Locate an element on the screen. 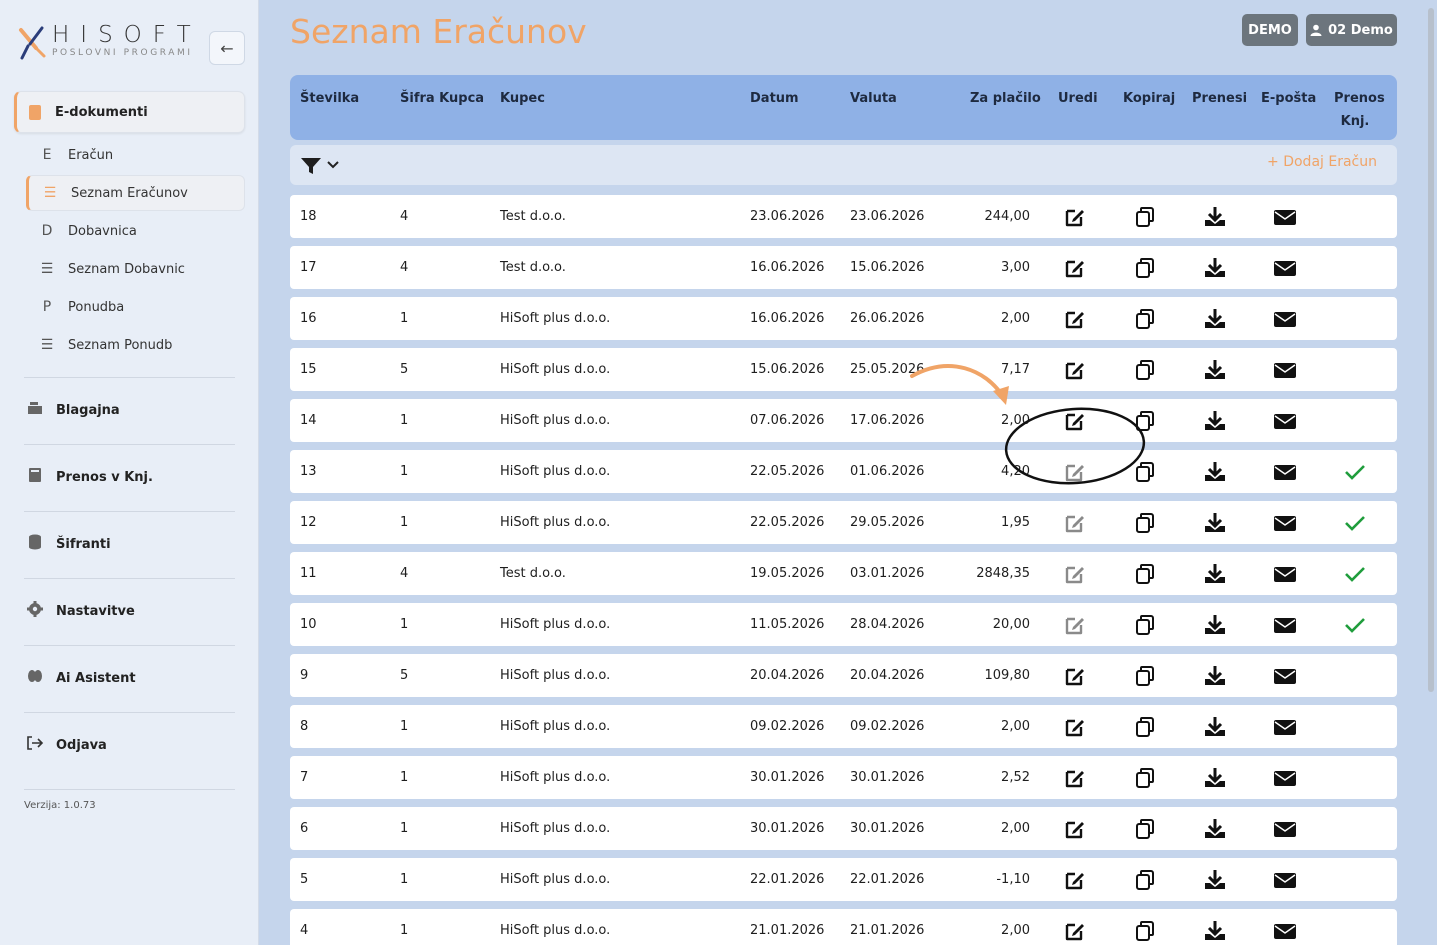  filter-icon is located at coordinates (311, 166).